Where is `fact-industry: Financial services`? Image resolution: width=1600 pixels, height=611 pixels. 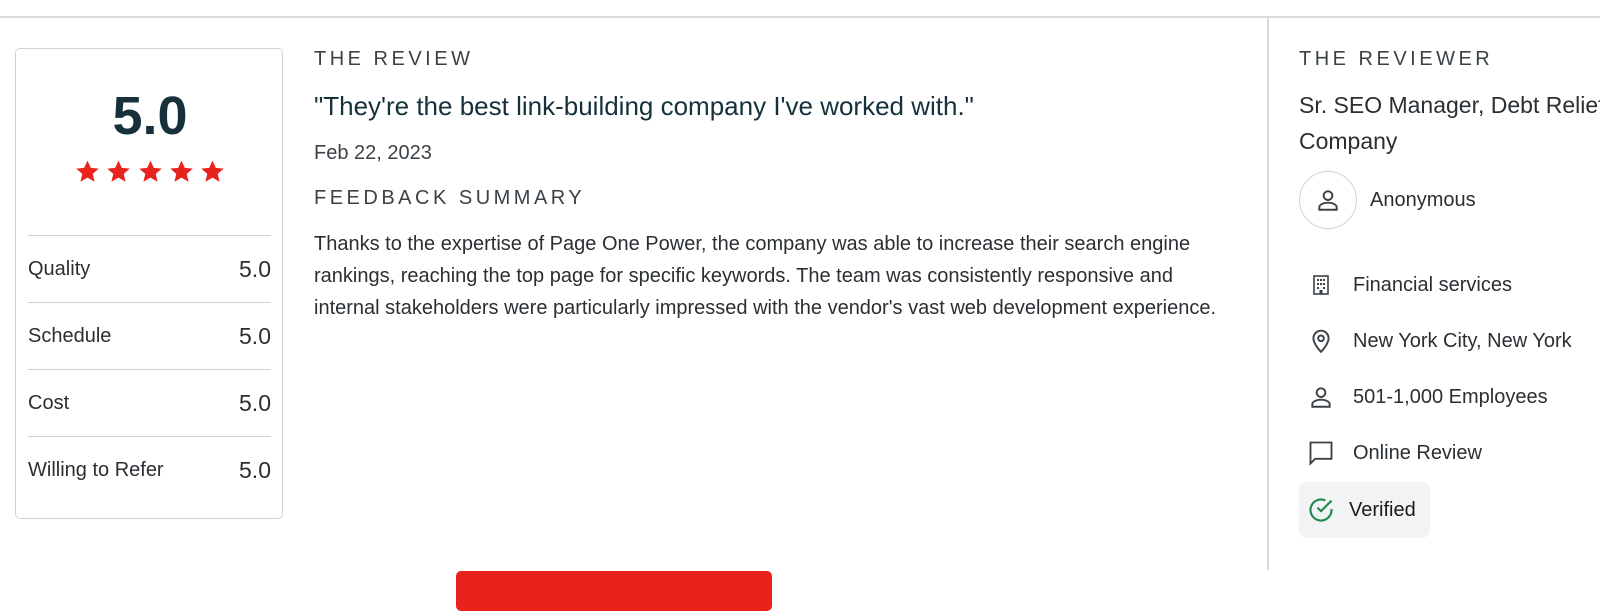 fact-industry: Financial services is located at coordinates (1449, 285).